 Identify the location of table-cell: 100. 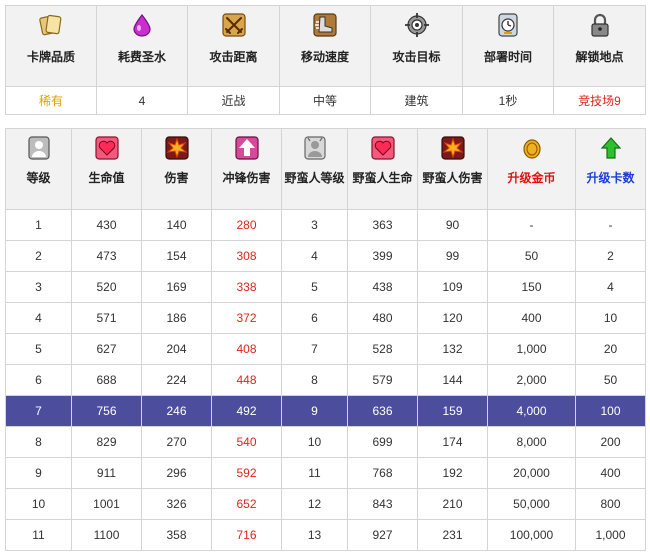
(610, 411).